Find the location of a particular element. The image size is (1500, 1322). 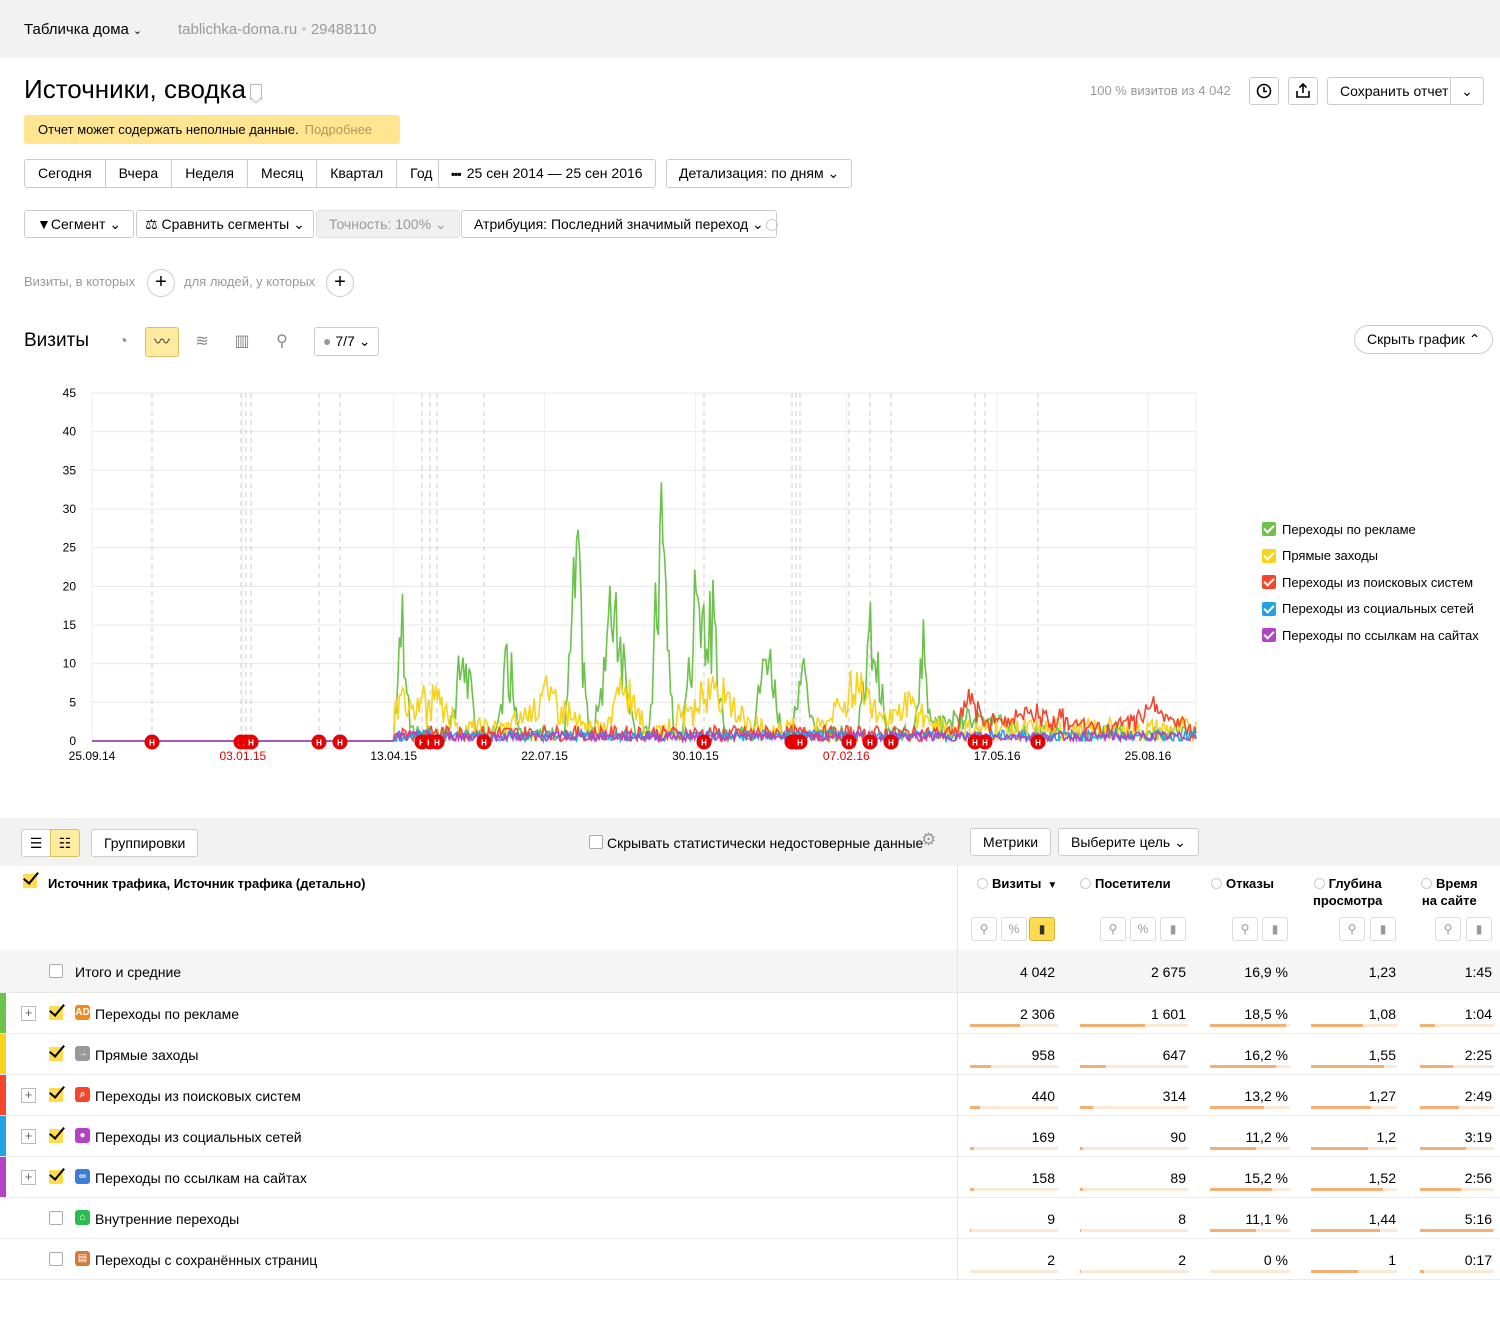

column-header: Визиты ▼ is located at coordinates (1017, 884).